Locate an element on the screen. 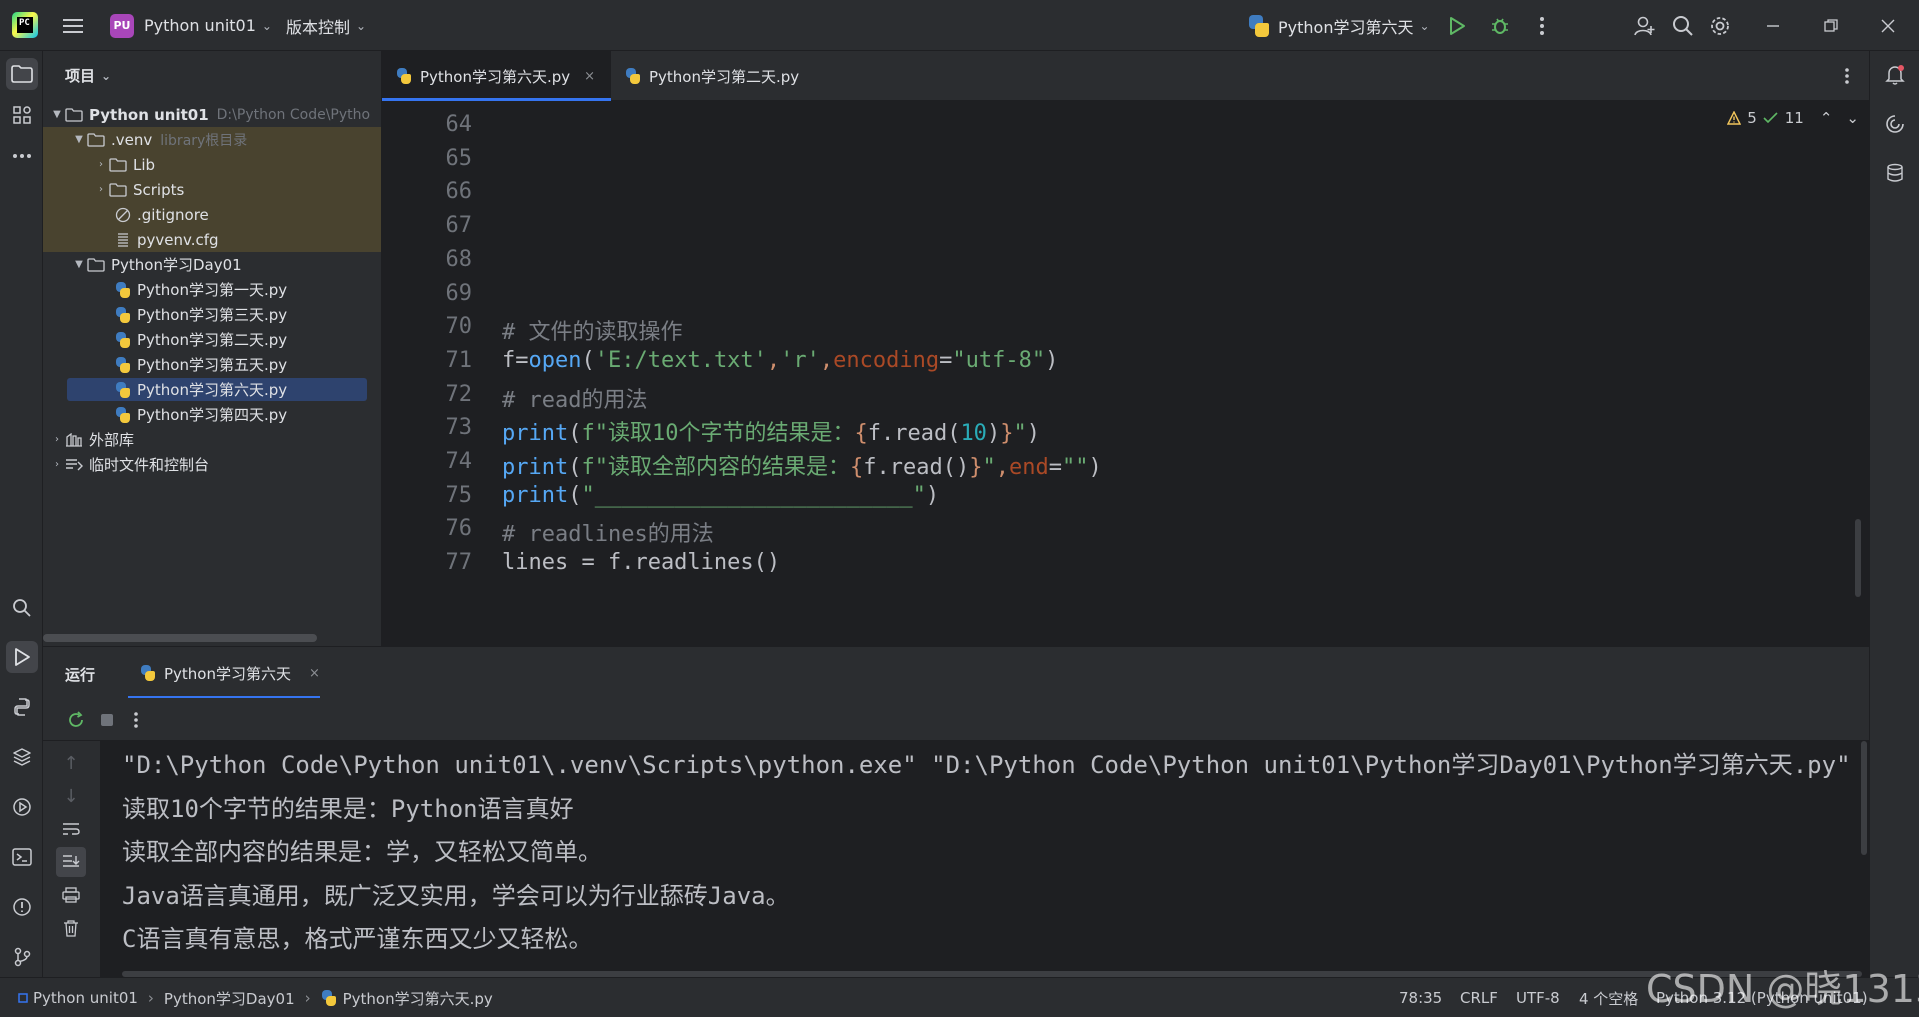  services-icon is located at coordinates (22, 807).